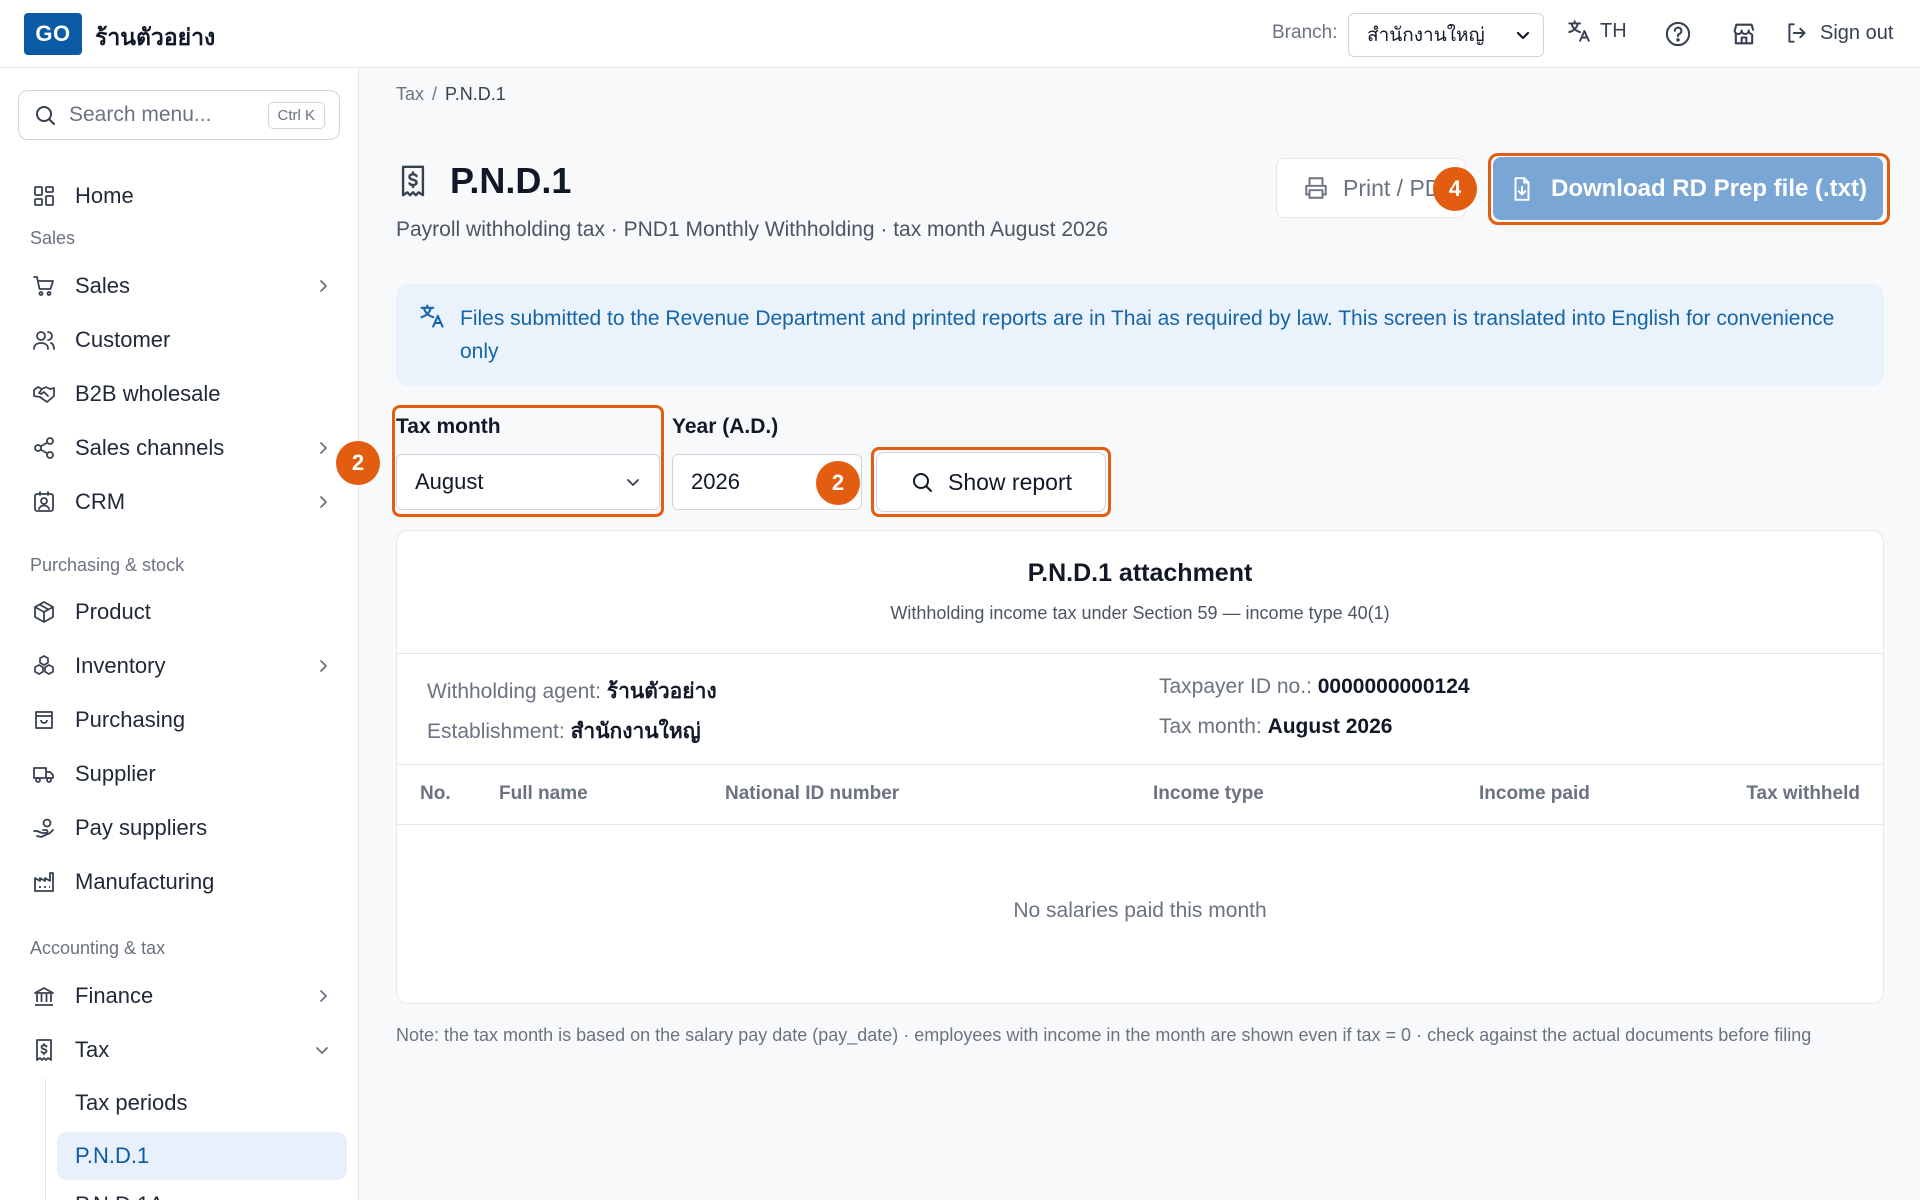  I want to click on agent-value: ร้านตัวอย่าง, so click(661, 691).